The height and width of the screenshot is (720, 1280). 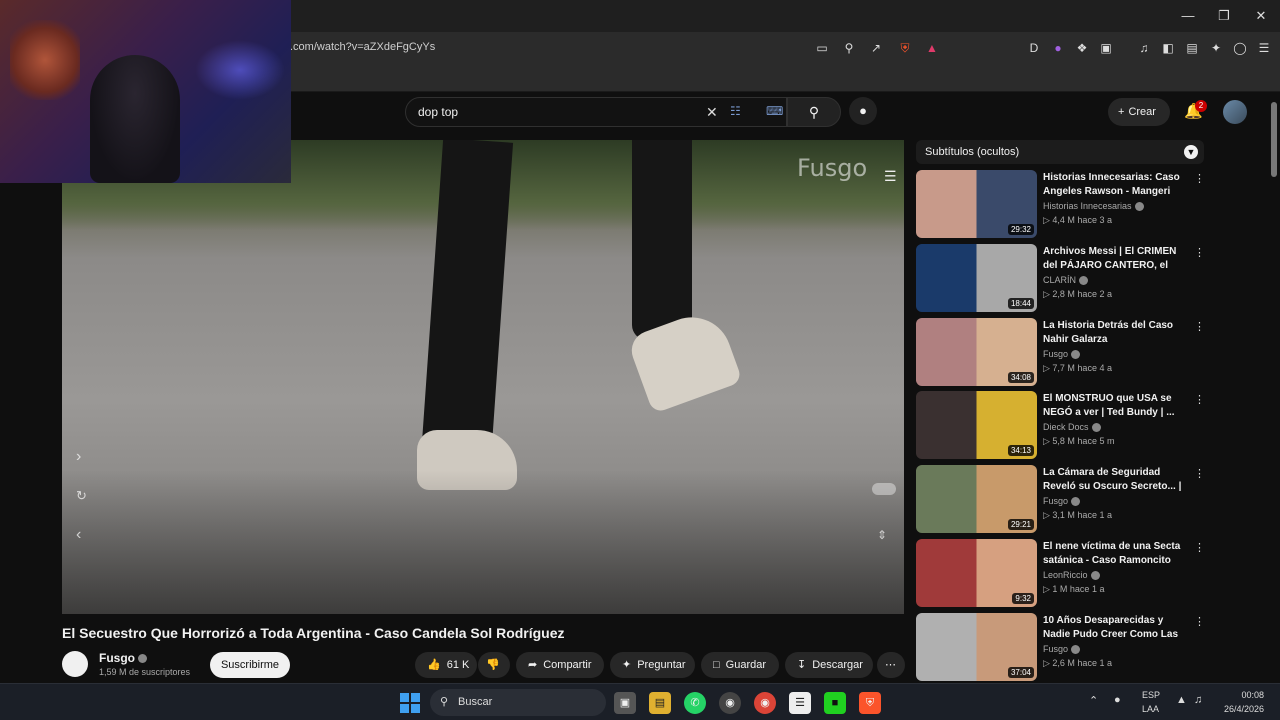 What do you see at coordinates (976, 278) in the screenshot?
I see `recommendation-thumbnail: 18:44` at bounding box center [976, 278].